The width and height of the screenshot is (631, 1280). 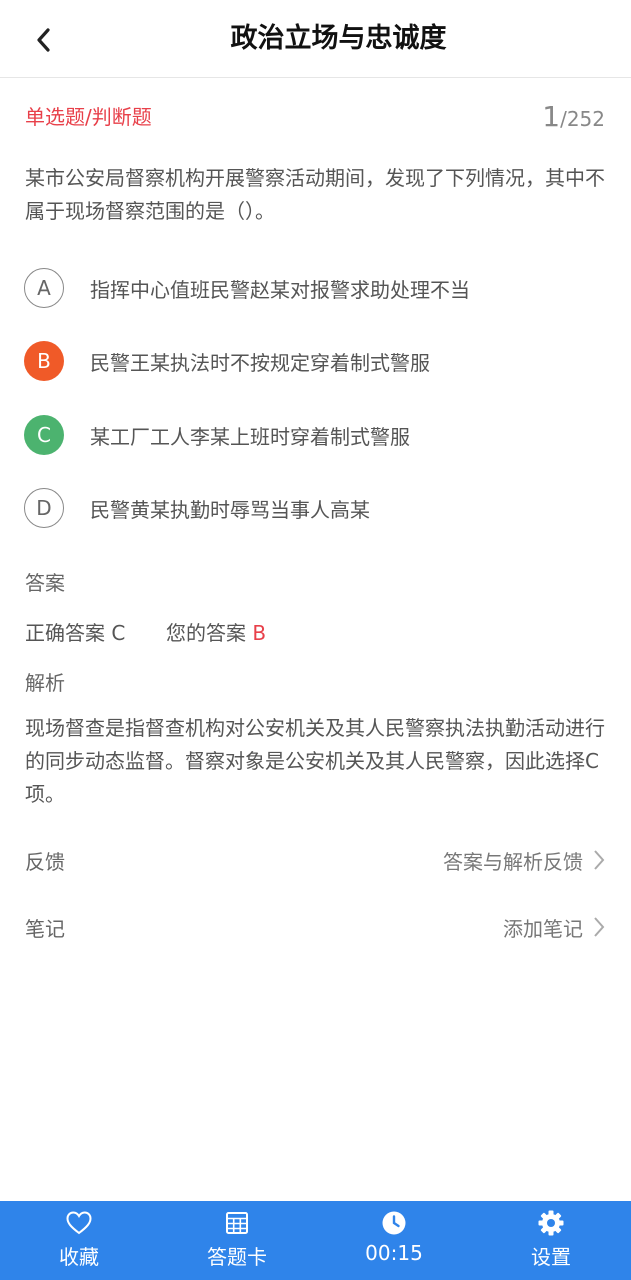 I want to click on header-bar: 政治立场与忠诚度, so click(x=315, y=39).